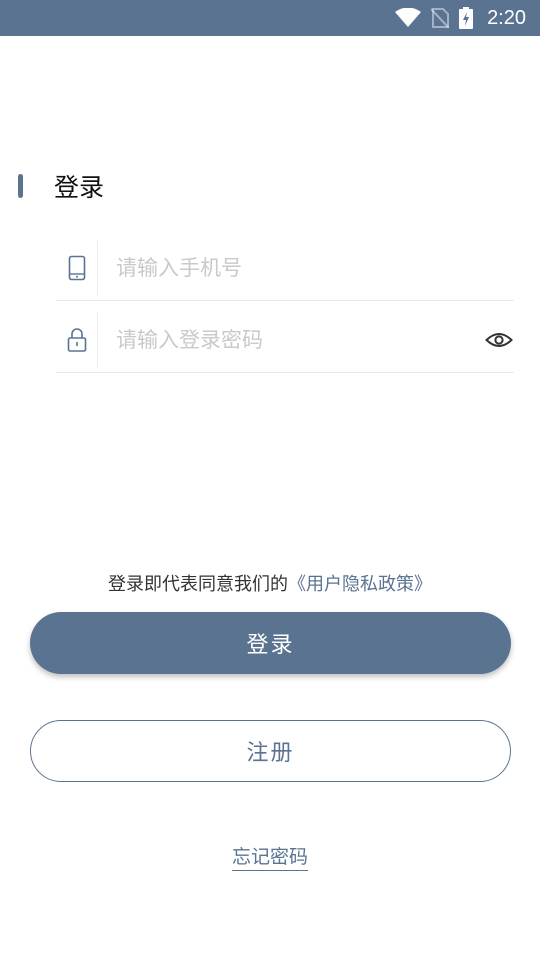  I want to click on title-accent-bar, so click(20, 186).